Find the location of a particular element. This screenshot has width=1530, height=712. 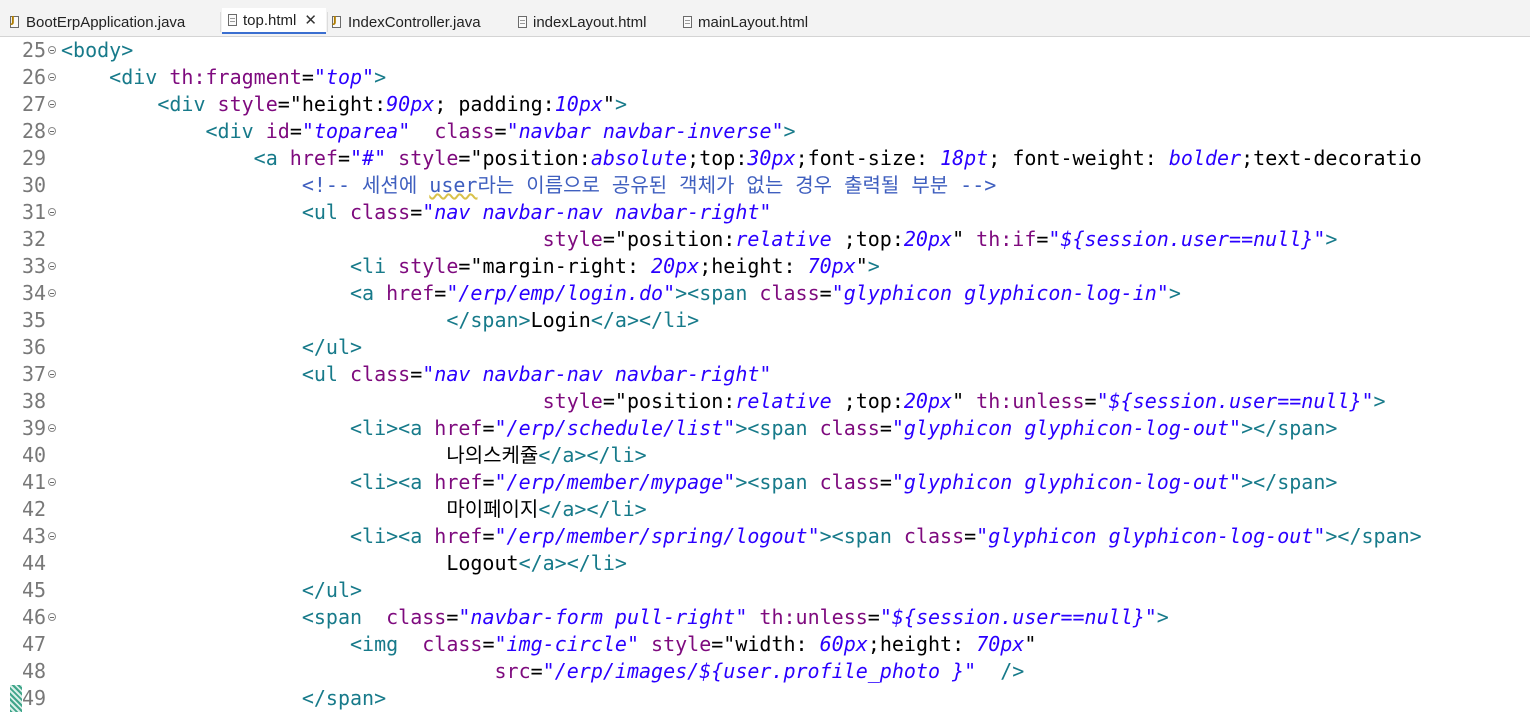

tab-mainLayout-html: mainLayout.html is located at coordinates (745, 22).